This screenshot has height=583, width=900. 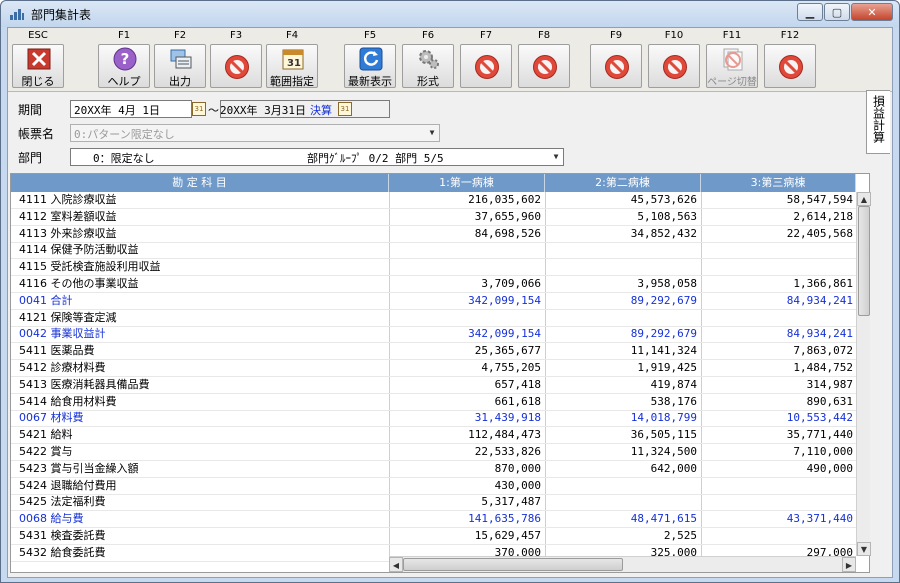 I want to click on table-row: 0068 給与費 141,635,786 48,471,615 43,371,440, so click(x=433, y=520).